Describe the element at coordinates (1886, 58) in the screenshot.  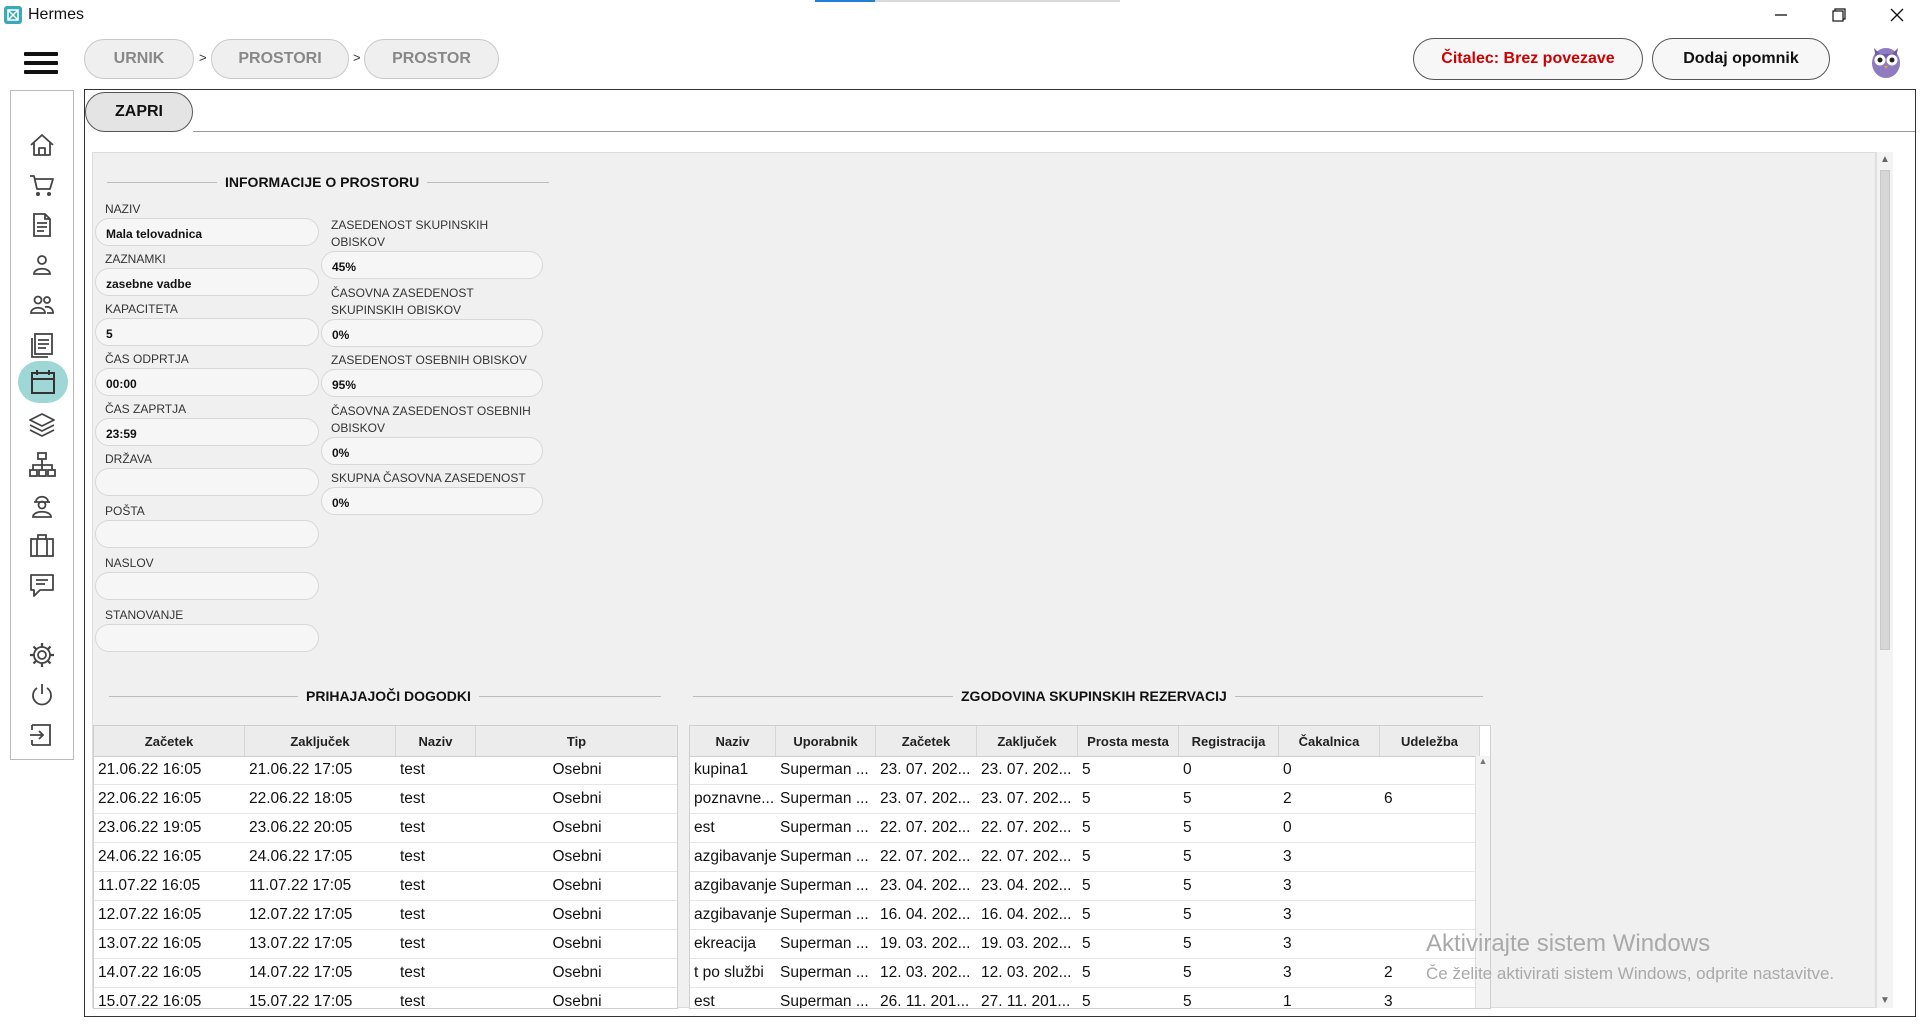
I see `avatar` at that location.